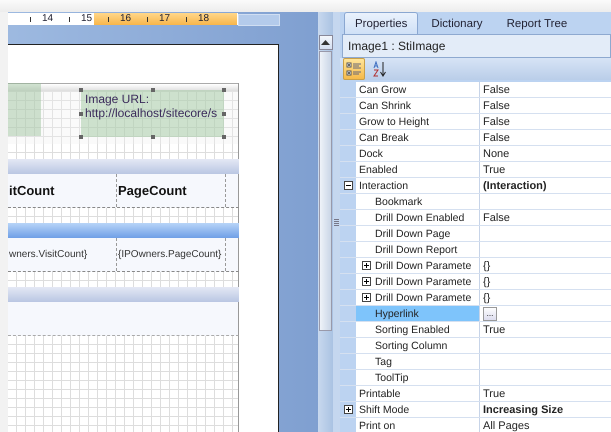 The image size is (611, 432). I want to click on image-component: Image URL: http://localhost/sitecore/s, so click(152, 113).